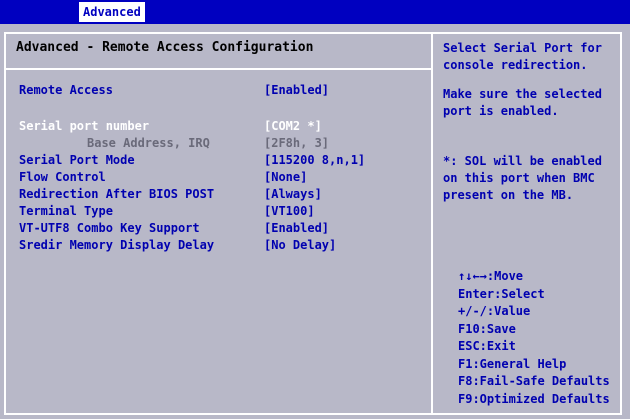 This screenshot has width=630, height=419. What do you see at coordinates (522, 48) in the screenshot?
I see `help-line: Select Serial Port for` at bounding box center [522, 48].